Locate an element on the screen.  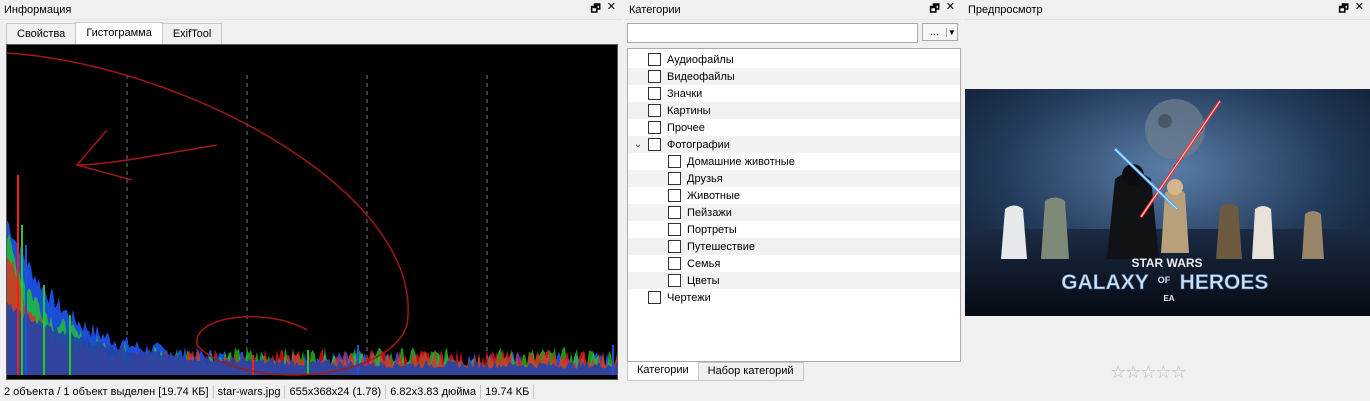
category-item: Семья is located at coordinates (794, 263).